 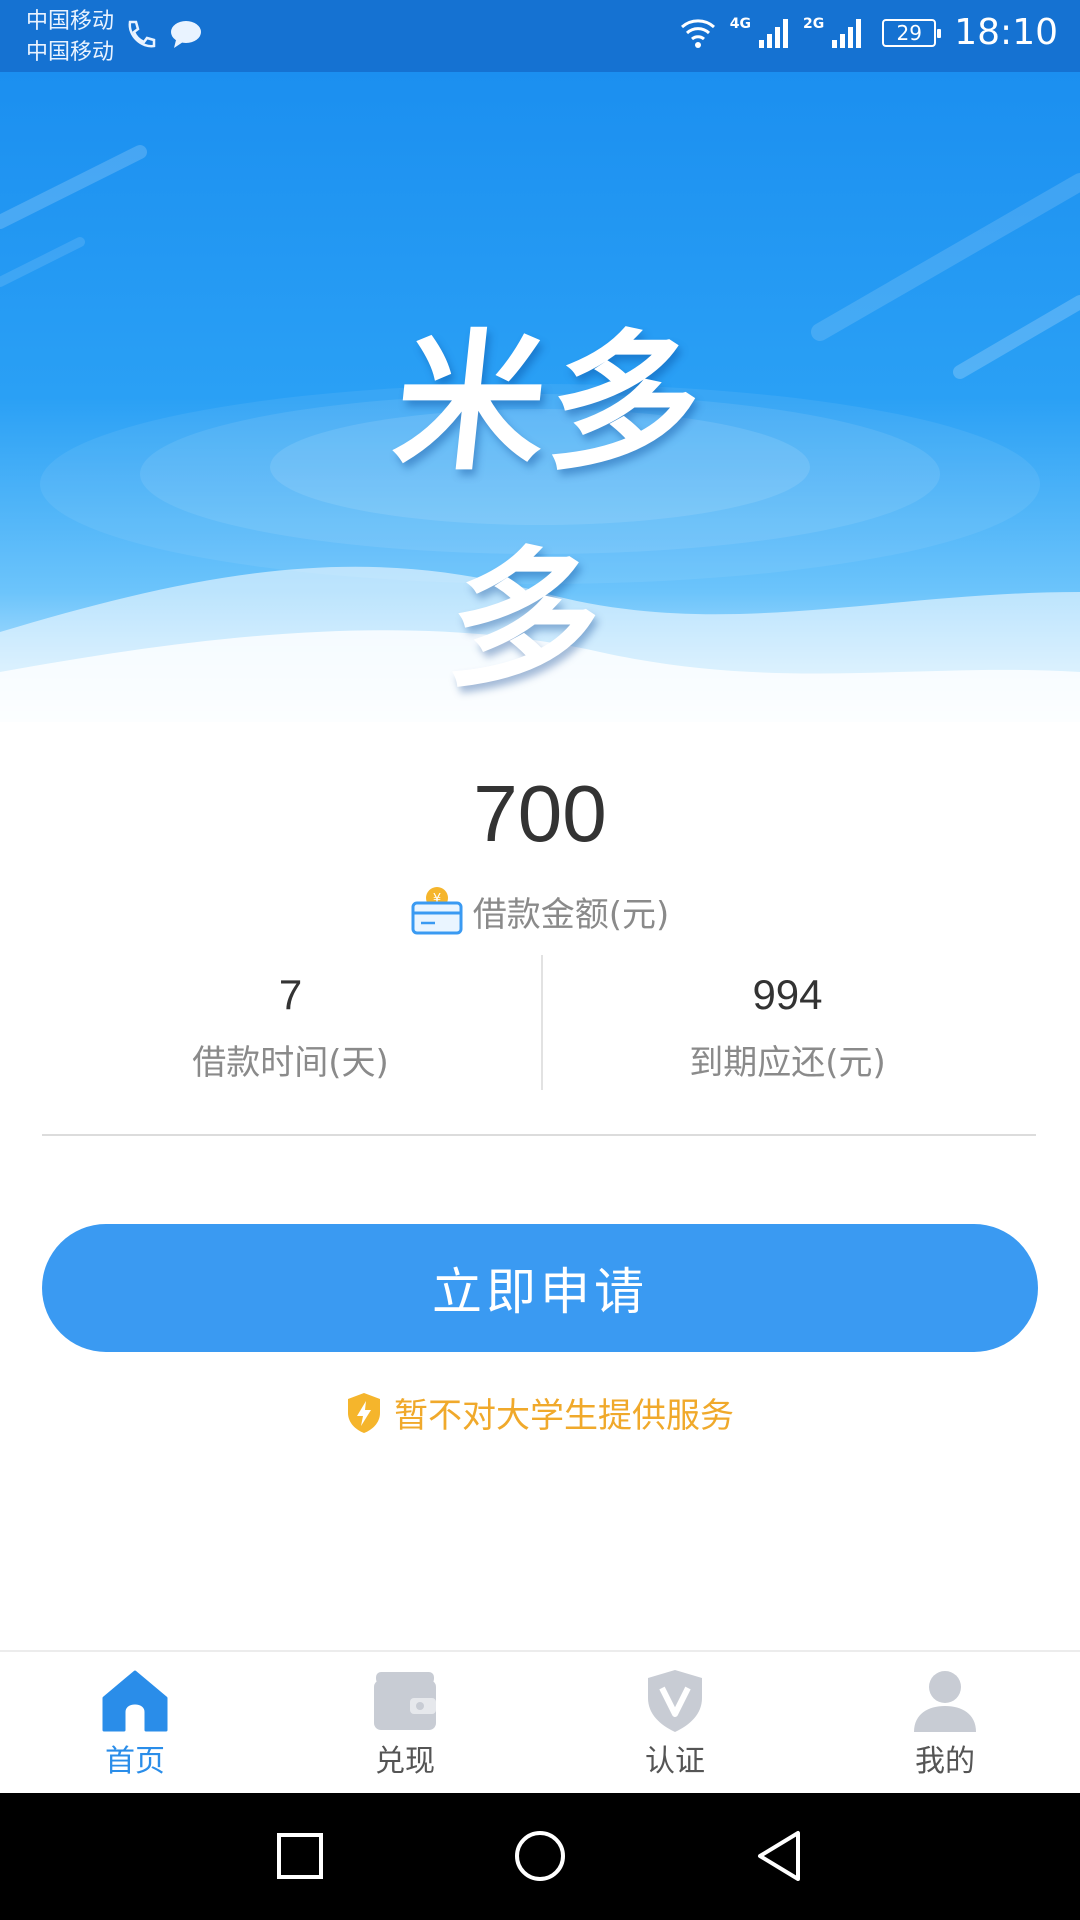 What do you see at coordinates (135, 1761) in the screenshot?
I see `tab-home-label: 首页` at bounding box center [135, 1761].